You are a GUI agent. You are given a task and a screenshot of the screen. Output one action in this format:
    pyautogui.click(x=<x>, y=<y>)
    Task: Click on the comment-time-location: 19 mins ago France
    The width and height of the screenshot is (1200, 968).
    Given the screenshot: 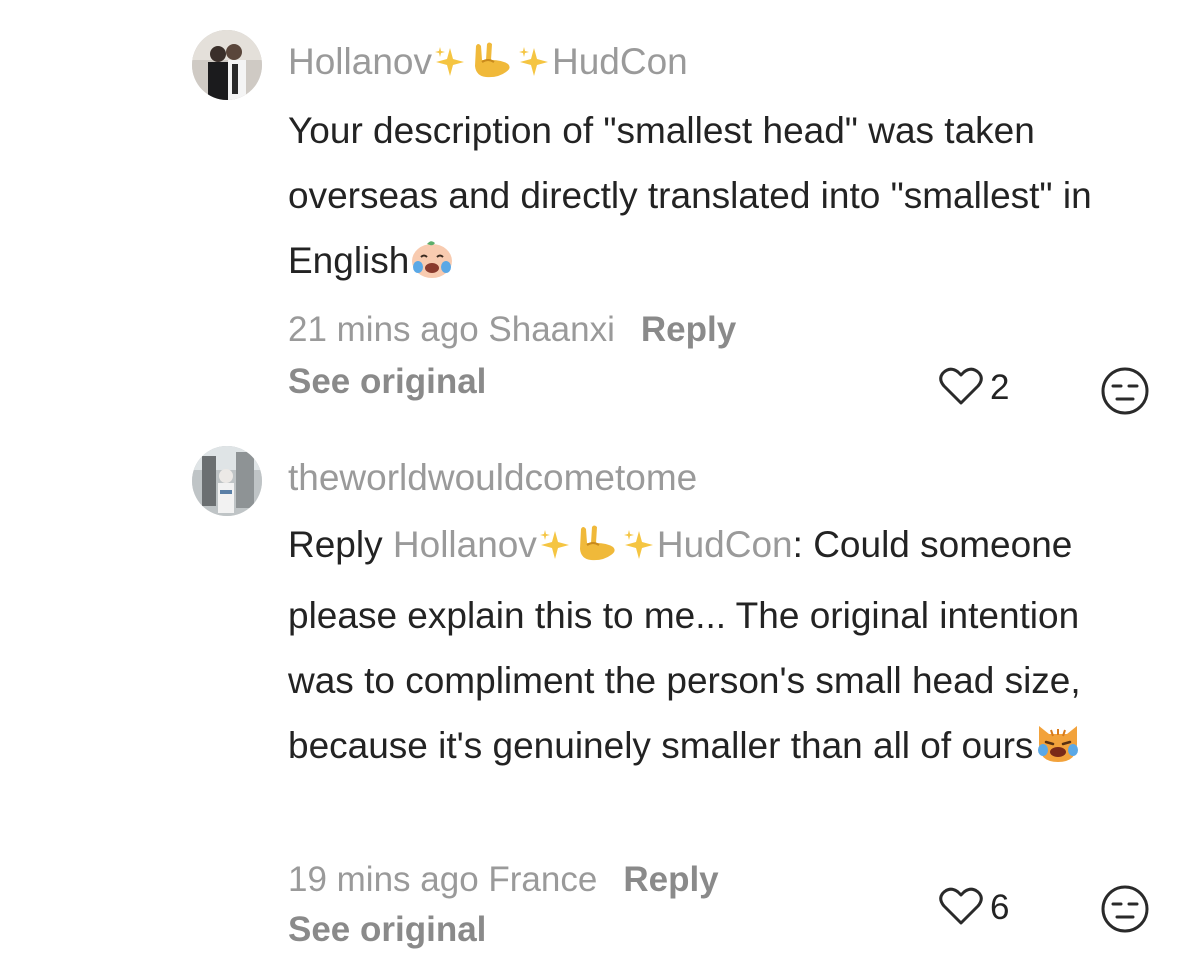 What is the action you would take?
    pyautogui.click(x=443, y=879)
    